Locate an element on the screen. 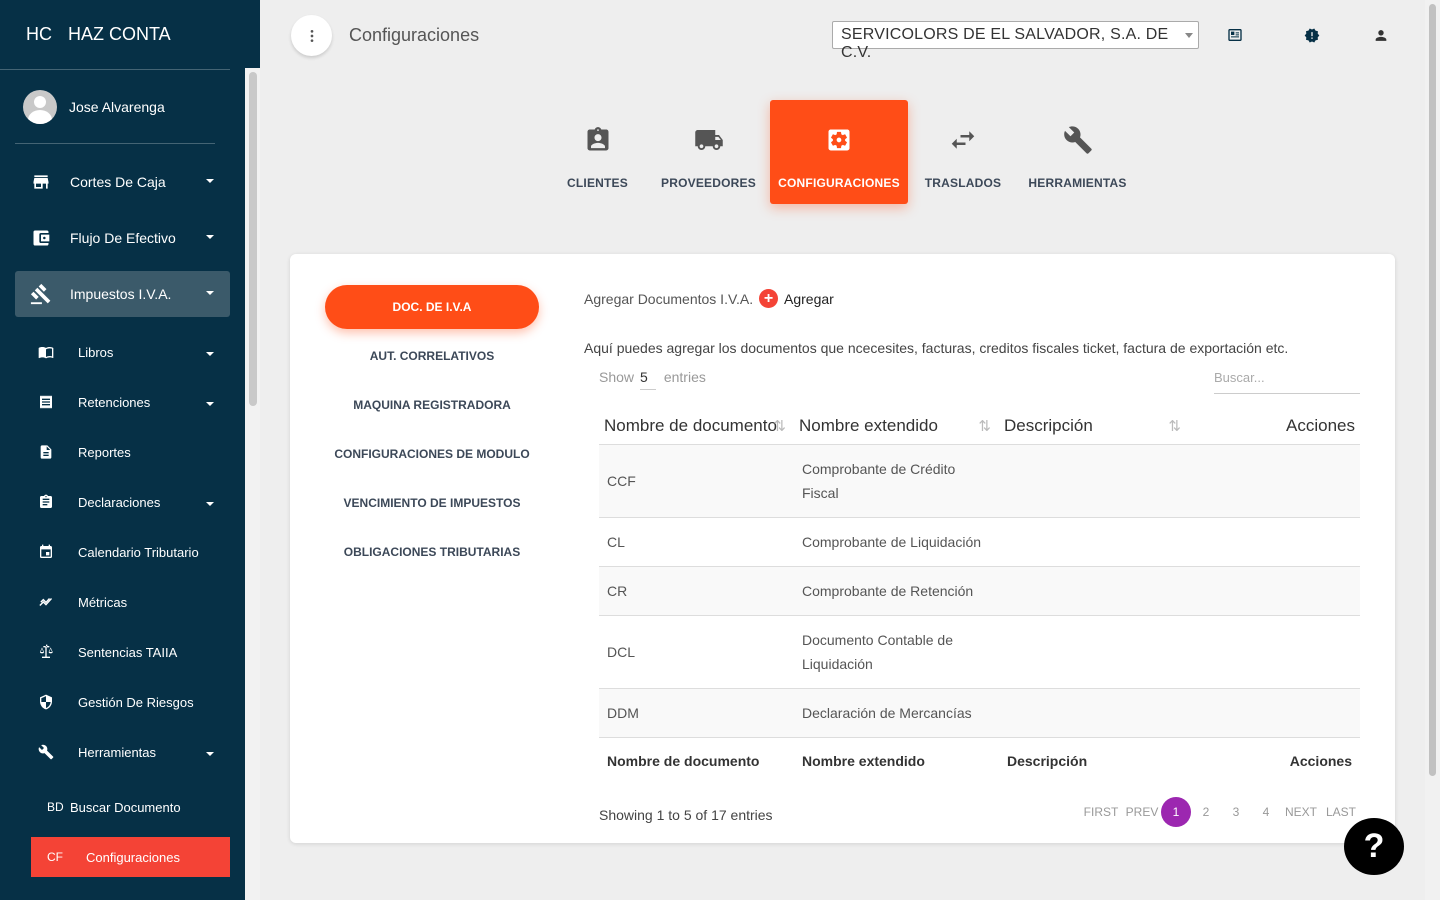  sidebar-scrollbar-thumb is located at coordinates (253, 239).